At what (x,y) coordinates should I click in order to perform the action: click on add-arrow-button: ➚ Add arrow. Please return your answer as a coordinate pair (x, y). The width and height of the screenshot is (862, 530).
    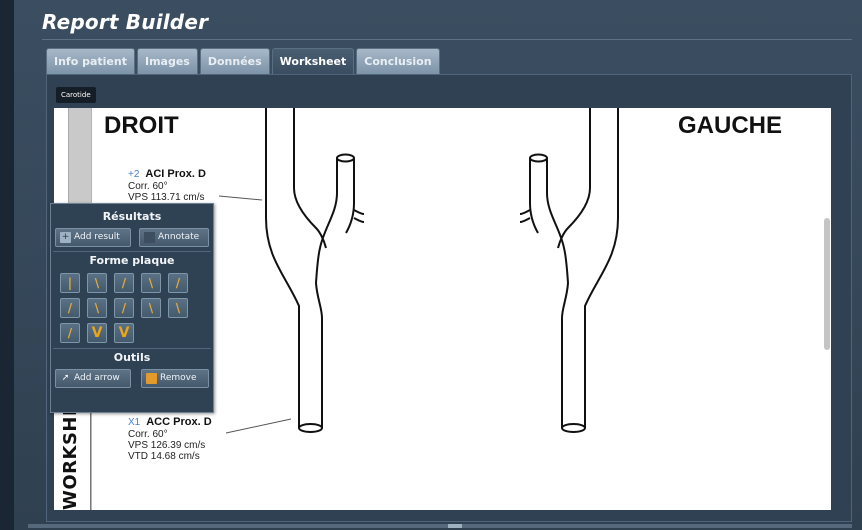
    Looking at the image, I should click on (93, 378).